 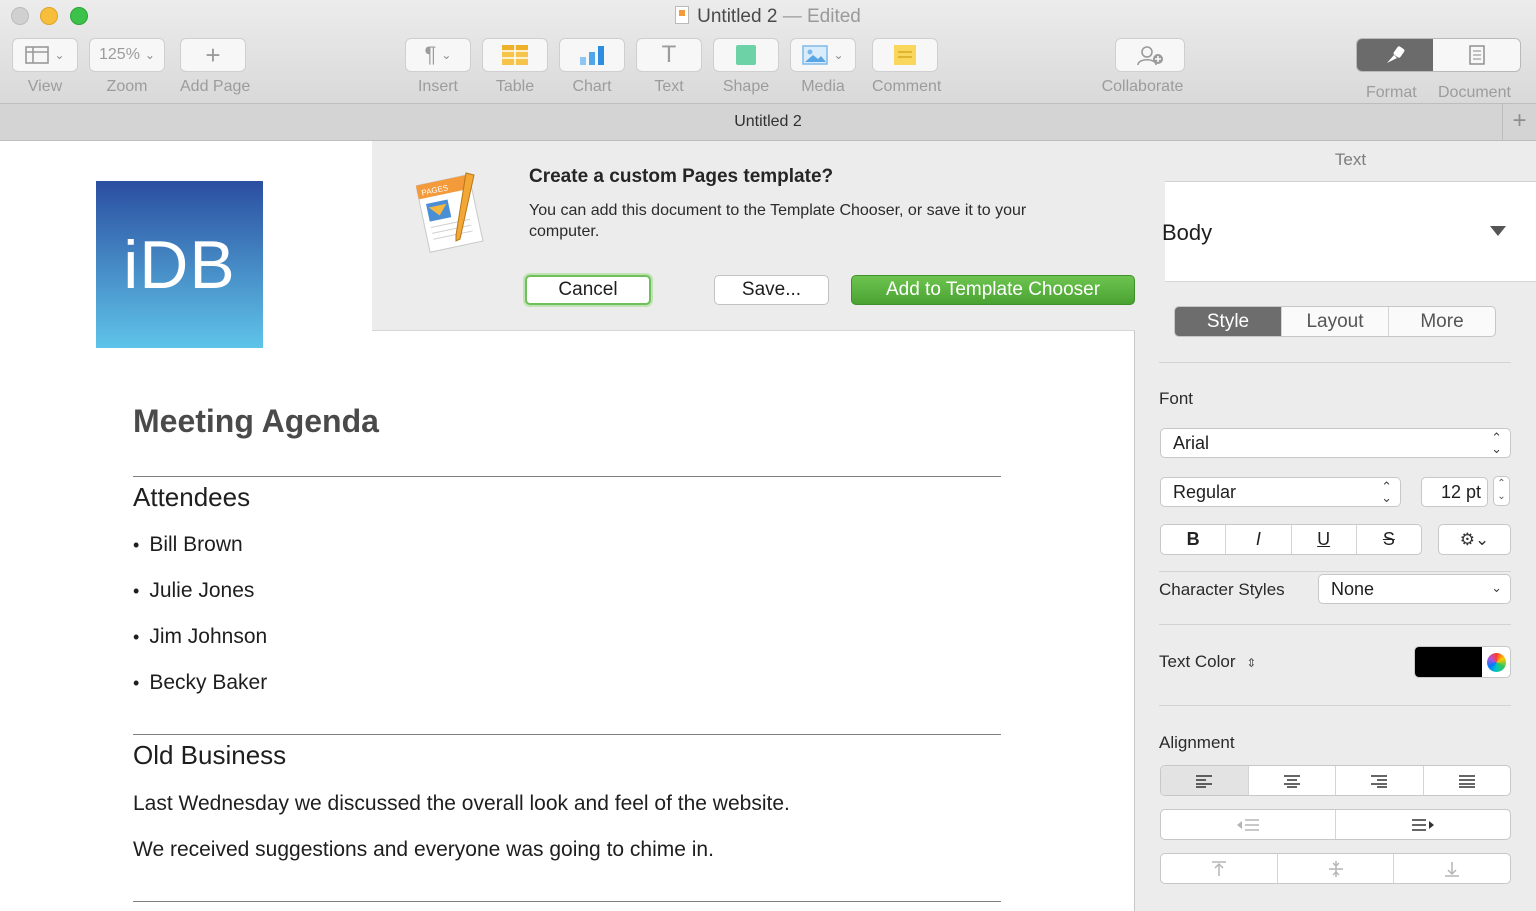 What do you see at coordinates (1176, 398) in the screenshot?
I see `font-label: Font` at bounding box center [1176, 398].